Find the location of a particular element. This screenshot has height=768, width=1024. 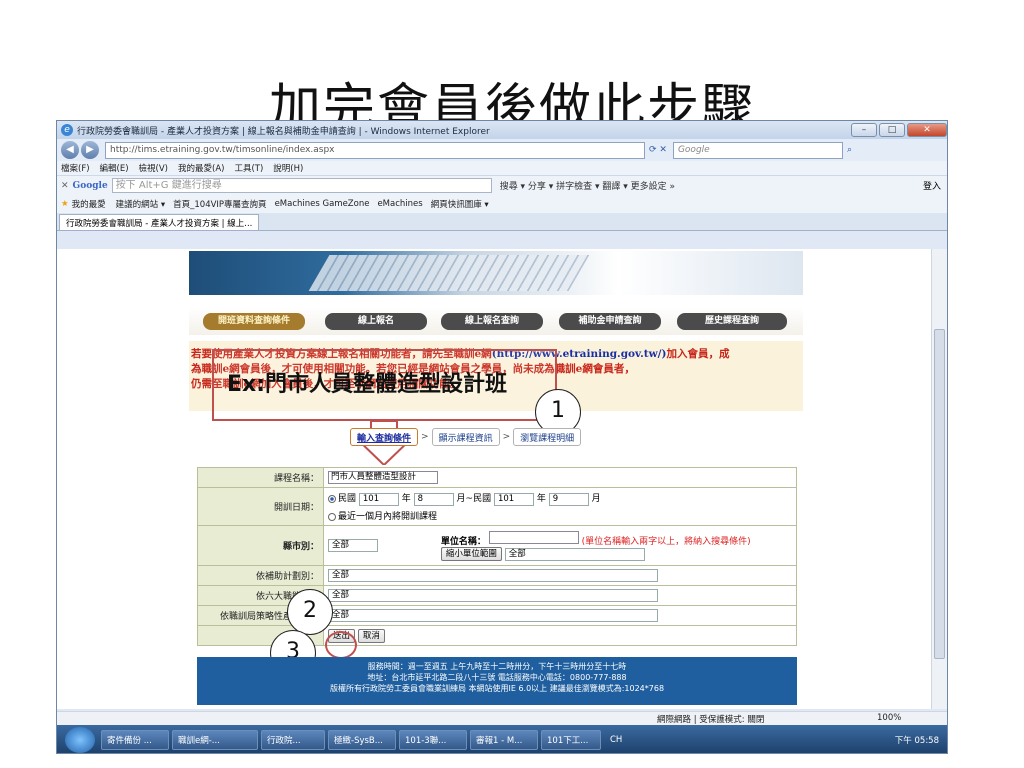

search-input: Google is located at coordinates (757, 150).